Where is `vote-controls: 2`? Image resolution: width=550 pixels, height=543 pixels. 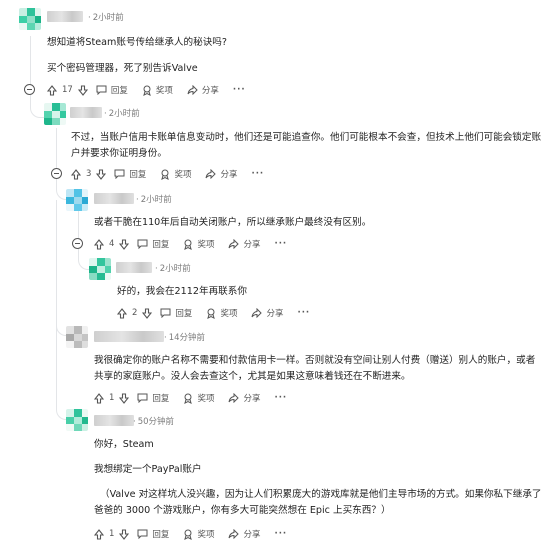
vote-controls: 2 is located at coordinates (135, 313).